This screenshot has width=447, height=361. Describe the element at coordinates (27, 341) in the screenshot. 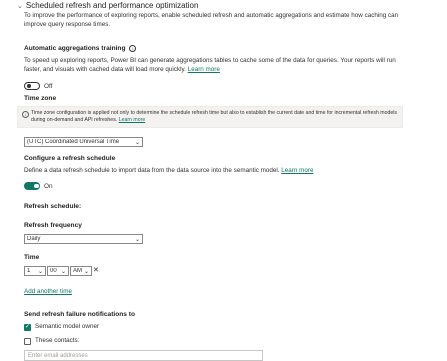

I see `contacts-checkbox` at that location.